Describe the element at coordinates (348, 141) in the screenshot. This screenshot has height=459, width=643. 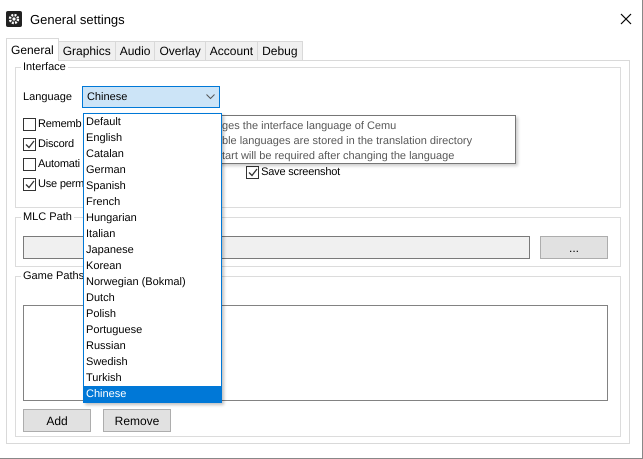
I see `tooltip-text: ble languages are stored in the translation directory` at that location.